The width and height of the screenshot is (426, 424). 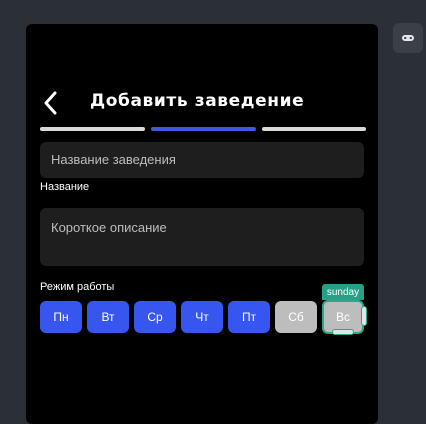 What do you see at coordinates (61, 317) in the screenshot?
I see `day-button-mon: Пн` at bounding box center [61, 317].